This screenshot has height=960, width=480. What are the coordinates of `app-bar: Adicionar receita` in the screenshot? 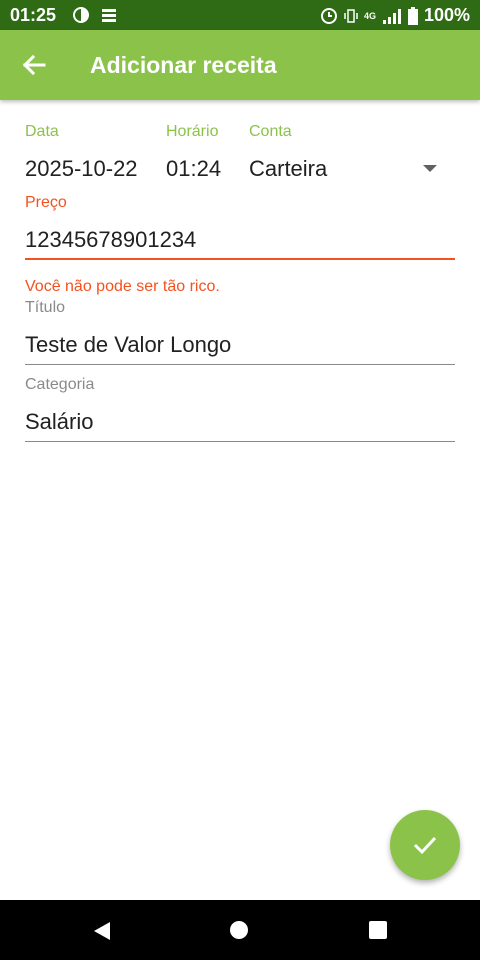 It's located at (240, 65).